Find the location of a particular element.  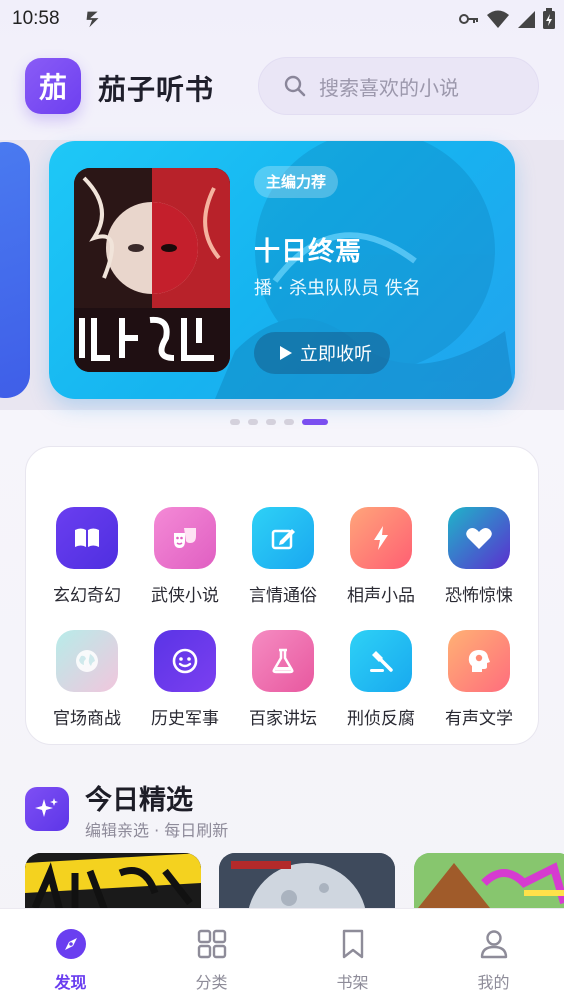

nav-categories: 分类 is located at coordinates (211, 956).